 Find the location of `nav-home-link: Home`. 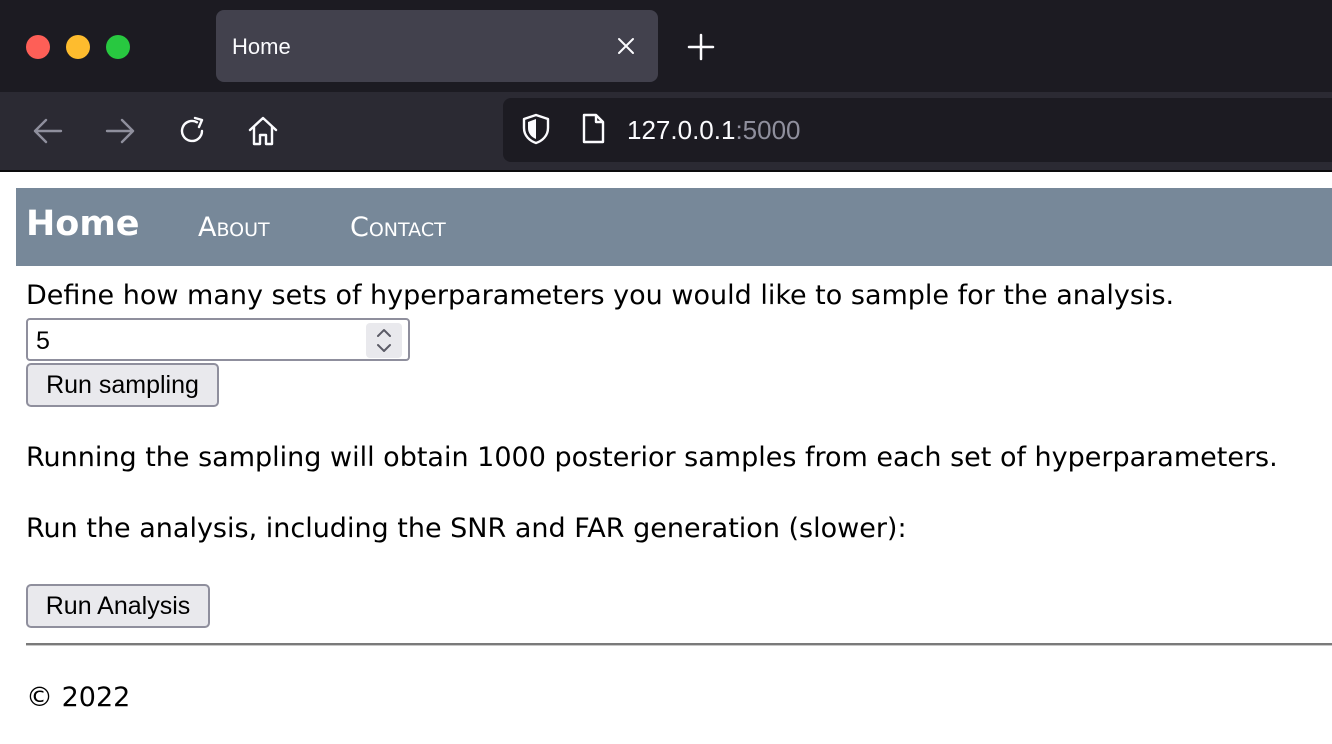

nav-home-link: Home is located at coordinates (83, 224).